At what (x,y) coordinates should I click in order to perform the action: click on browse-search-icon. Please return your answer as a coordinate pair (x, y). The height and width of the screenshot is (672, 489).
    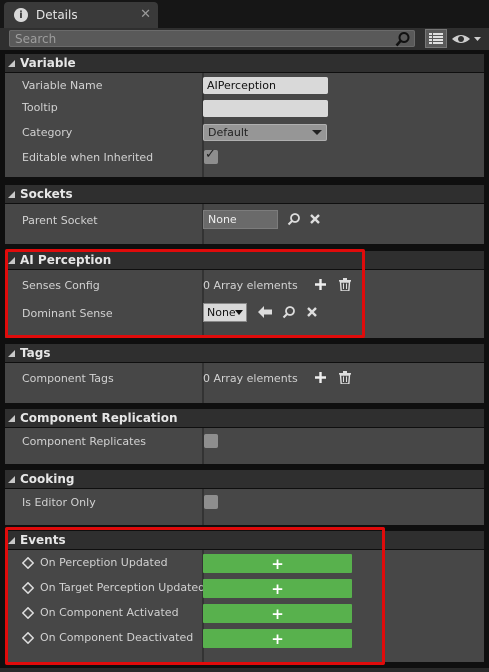
    Looking at the image, I should click on (294, 219).